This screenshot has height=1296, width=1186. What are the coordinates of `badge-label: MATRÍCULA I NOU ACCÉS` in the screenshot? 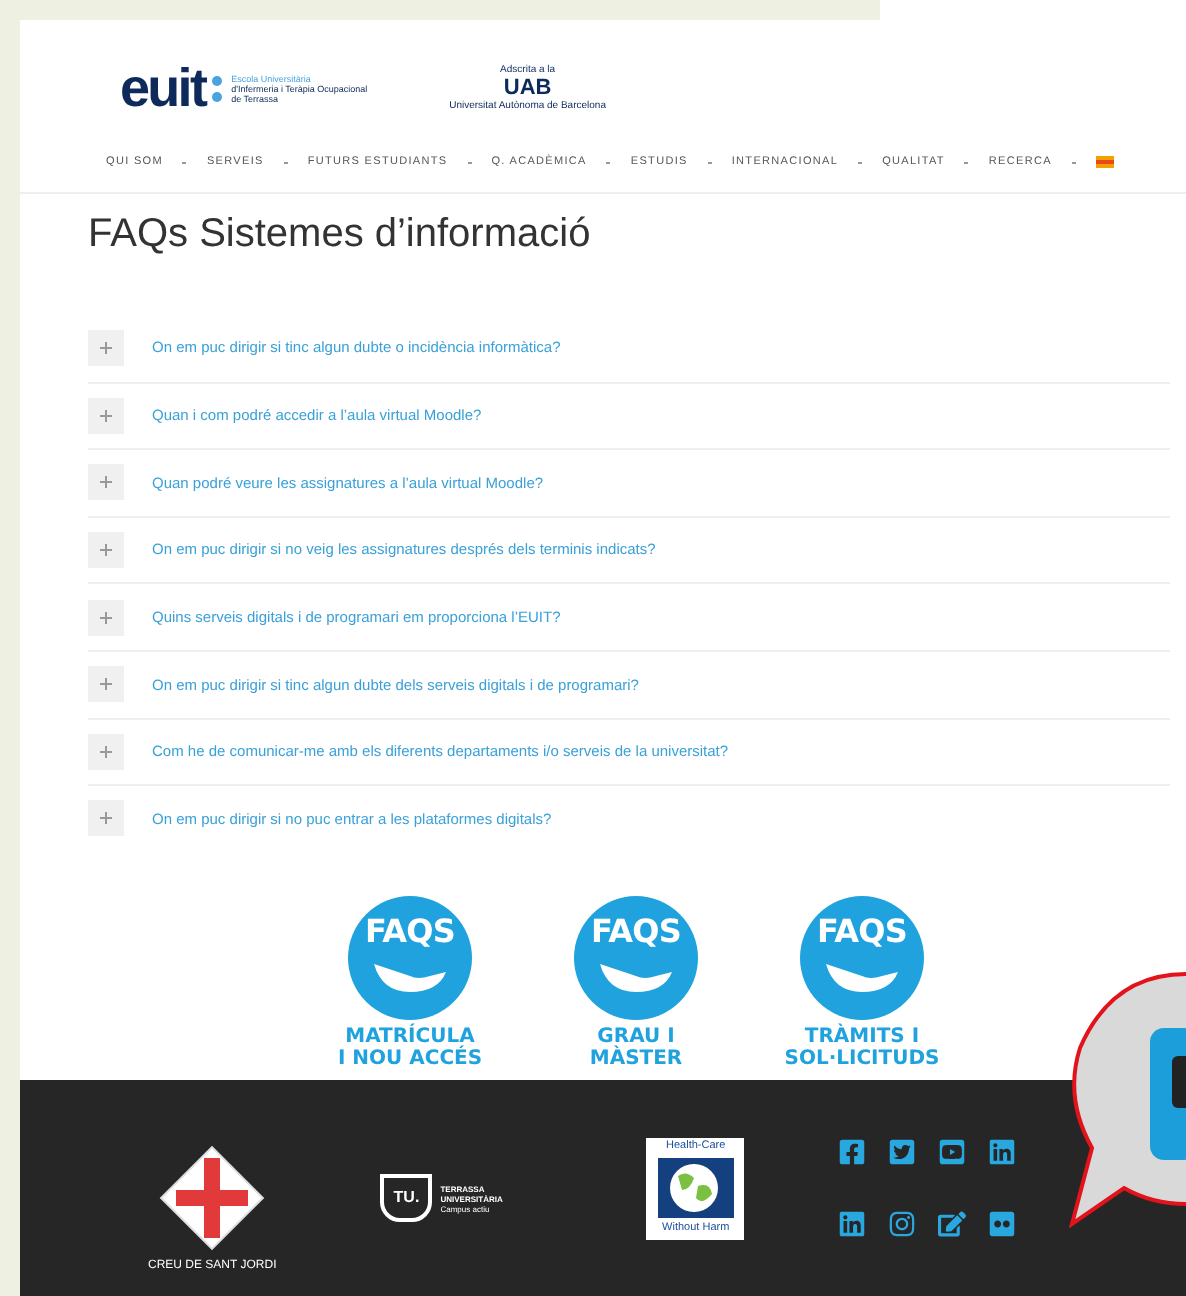 It's located at (410, 1047).